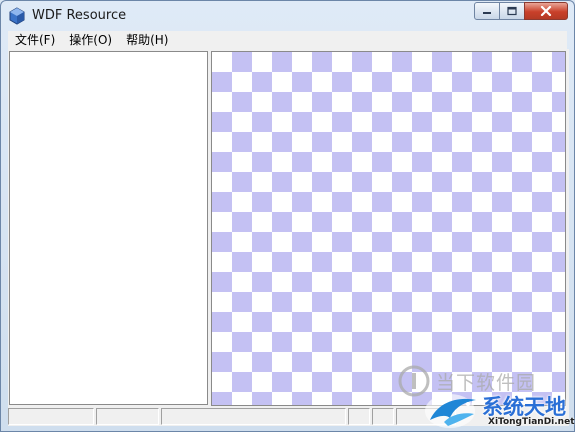 This screenshot has height=432, width=575. I want to click on watermark-logo: 系统天地 XiTongTianDi.net, so click(498, 411).